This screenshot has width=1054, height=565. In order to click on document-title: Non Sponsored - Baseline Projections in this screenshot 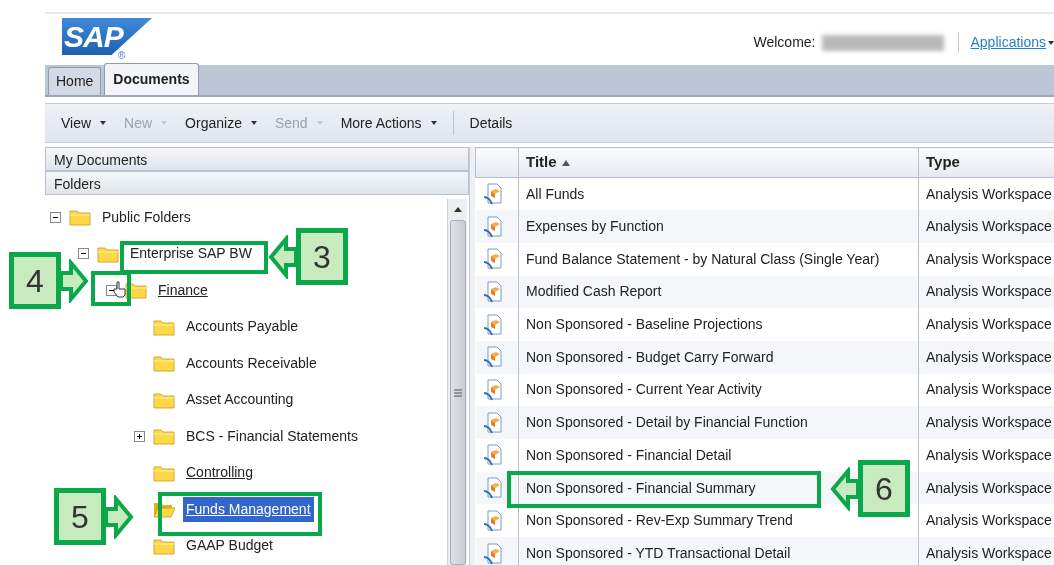, I will do `click(718, 324)`.